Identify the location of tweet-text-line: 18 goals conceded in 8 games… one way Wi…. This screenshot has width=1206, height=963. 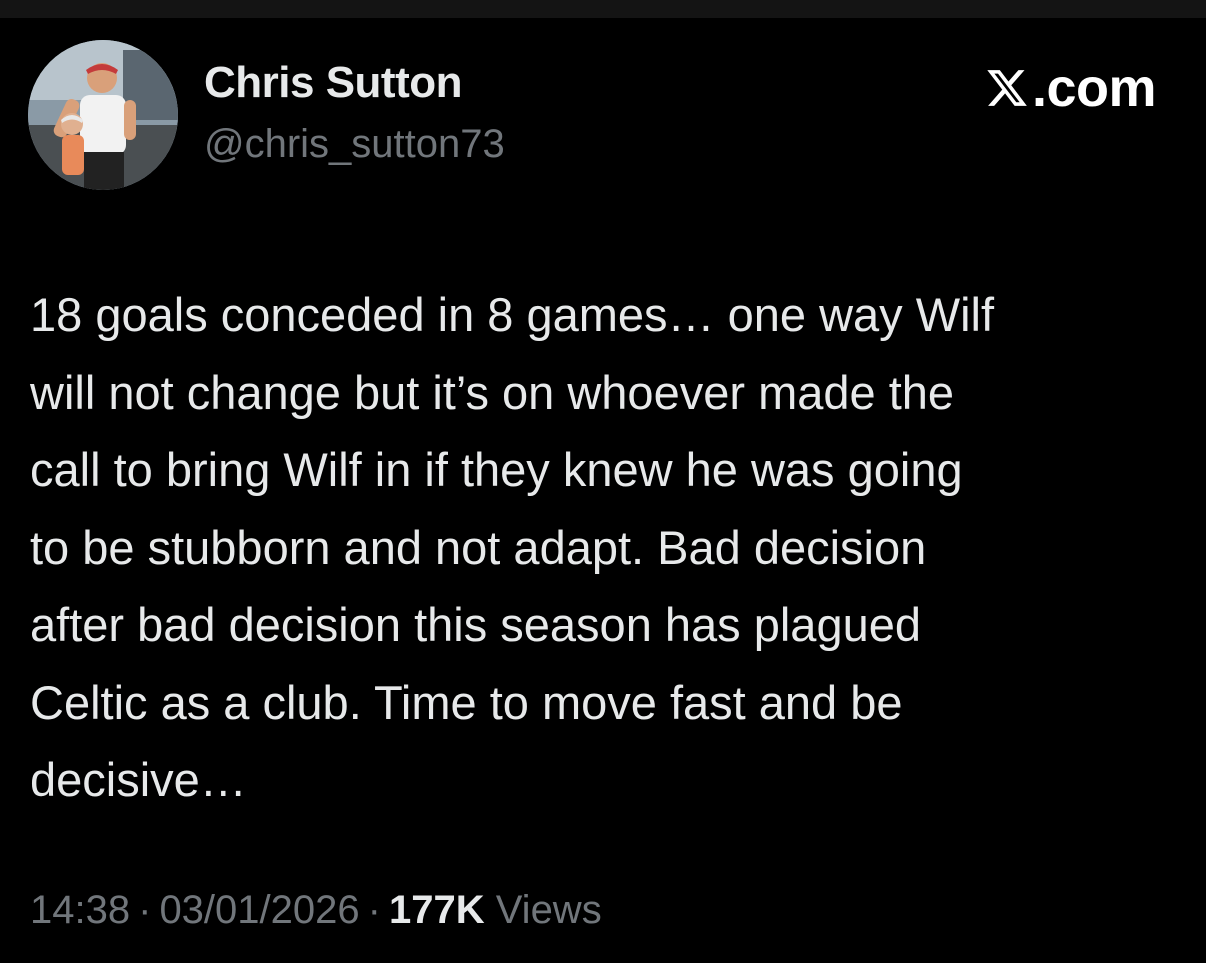
(512, 314).